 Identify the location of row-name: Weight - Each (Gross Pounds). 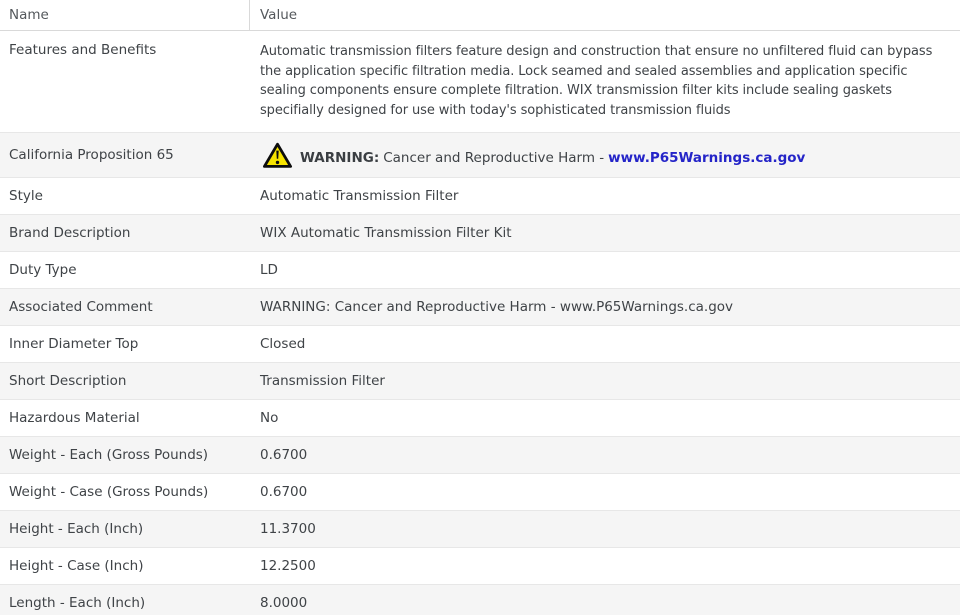
(109, 455).